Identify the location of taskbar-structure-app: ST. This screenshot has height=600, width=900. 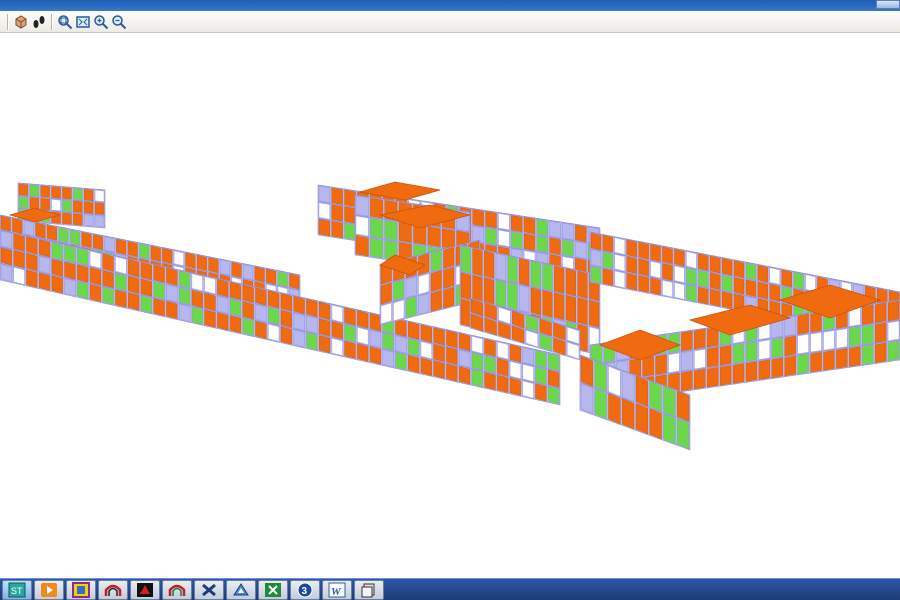
(17, 589).